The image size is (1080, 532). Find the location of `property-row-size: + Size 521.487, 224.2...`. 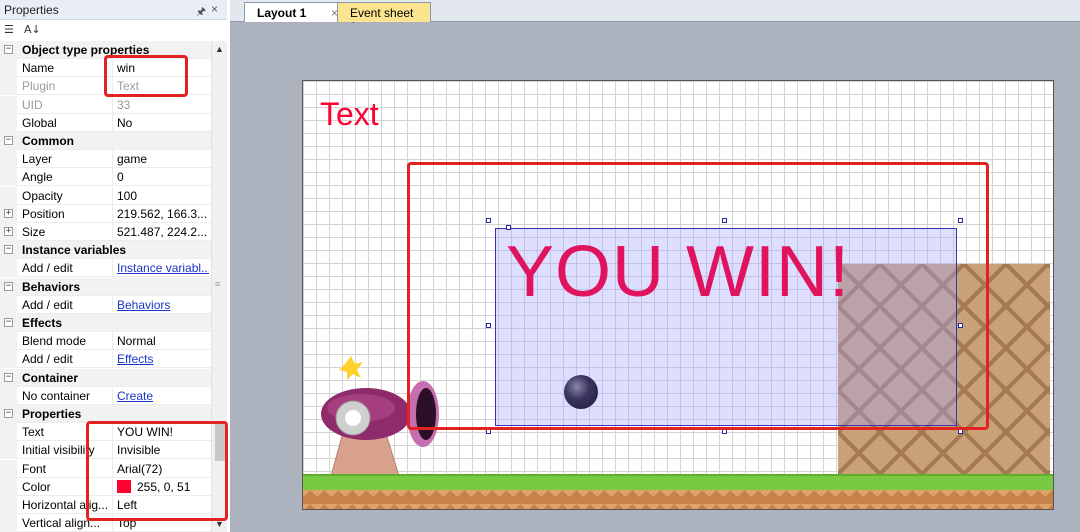

property-row-size: + Size 521.487, 224.2... is located at coordinates (105, 232).